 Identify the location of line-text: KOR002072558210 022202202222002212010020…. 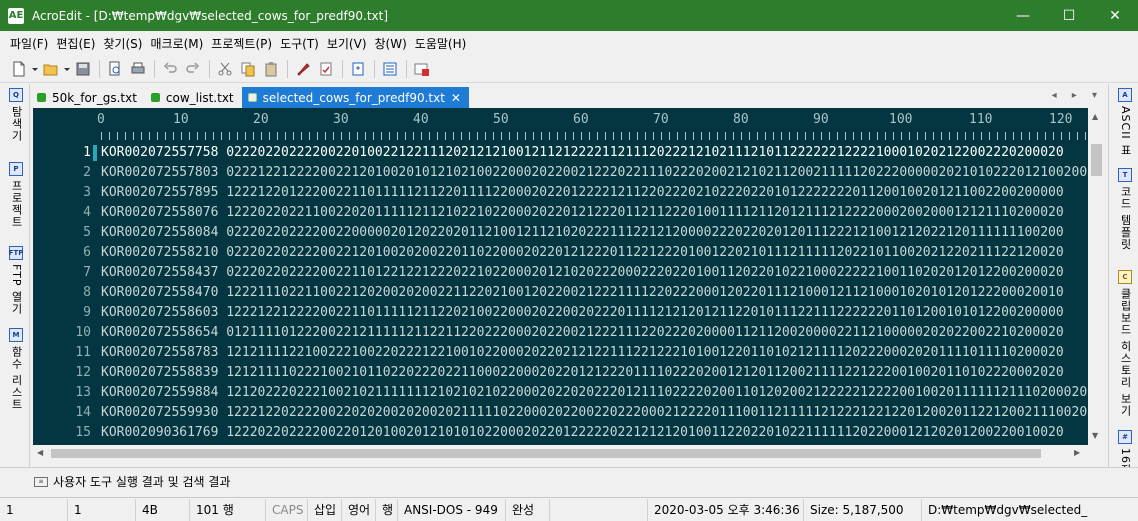
(582, 253).